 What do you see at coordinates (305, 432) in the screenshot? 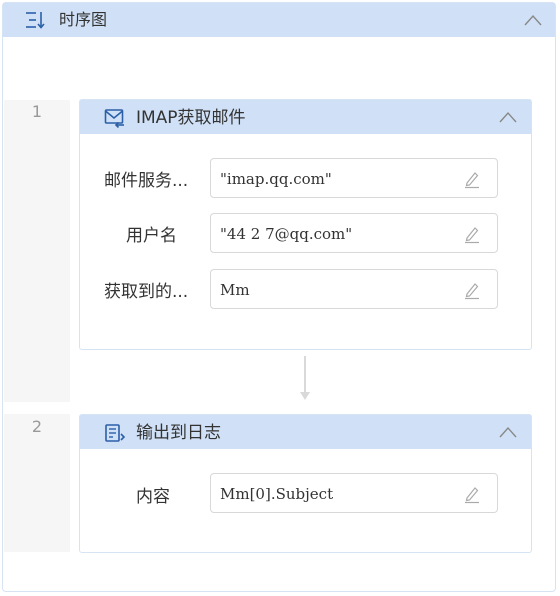
I see `step-card-header: 输出到日志` at bounding box center [305, 432].